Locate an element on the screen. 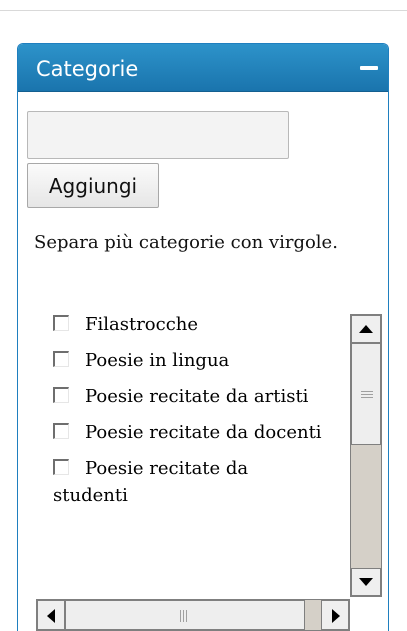 The width and height of the screenshot is (407, 631). list-item: Poesie in lingua is located at coordinates (179, 360).